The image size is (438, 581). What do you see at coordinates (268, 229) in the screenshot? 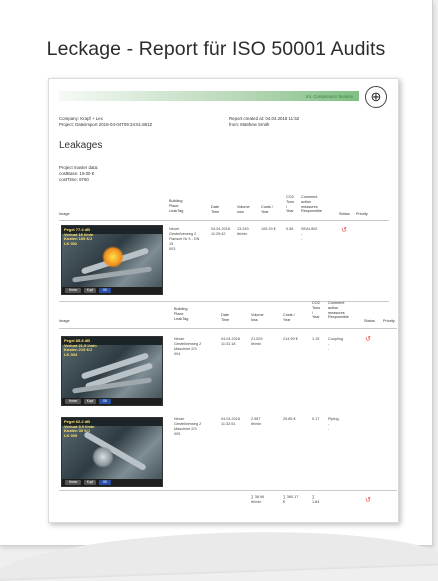
I see `row1-costs: 105.33 €` at bounding box center [268, 229].